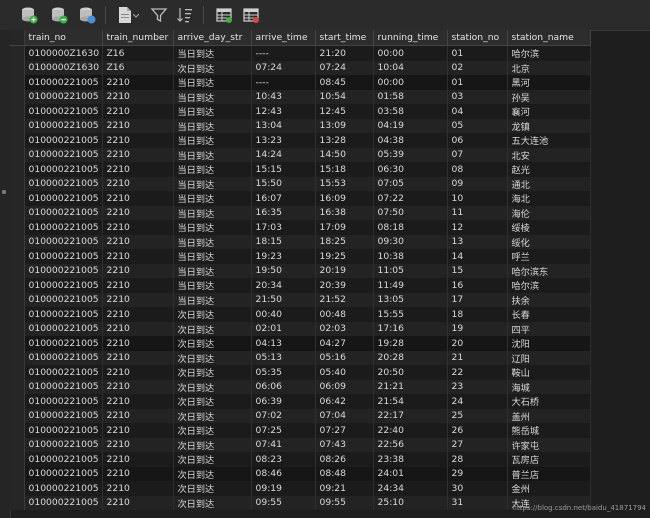 The image size is (650, 518). Describe the element at coordinates (300, 415) in the screenshot. I see `table-row: 010000221005 2210 次日到达 07:02 07:04 22:17 25 盖州` at that location.